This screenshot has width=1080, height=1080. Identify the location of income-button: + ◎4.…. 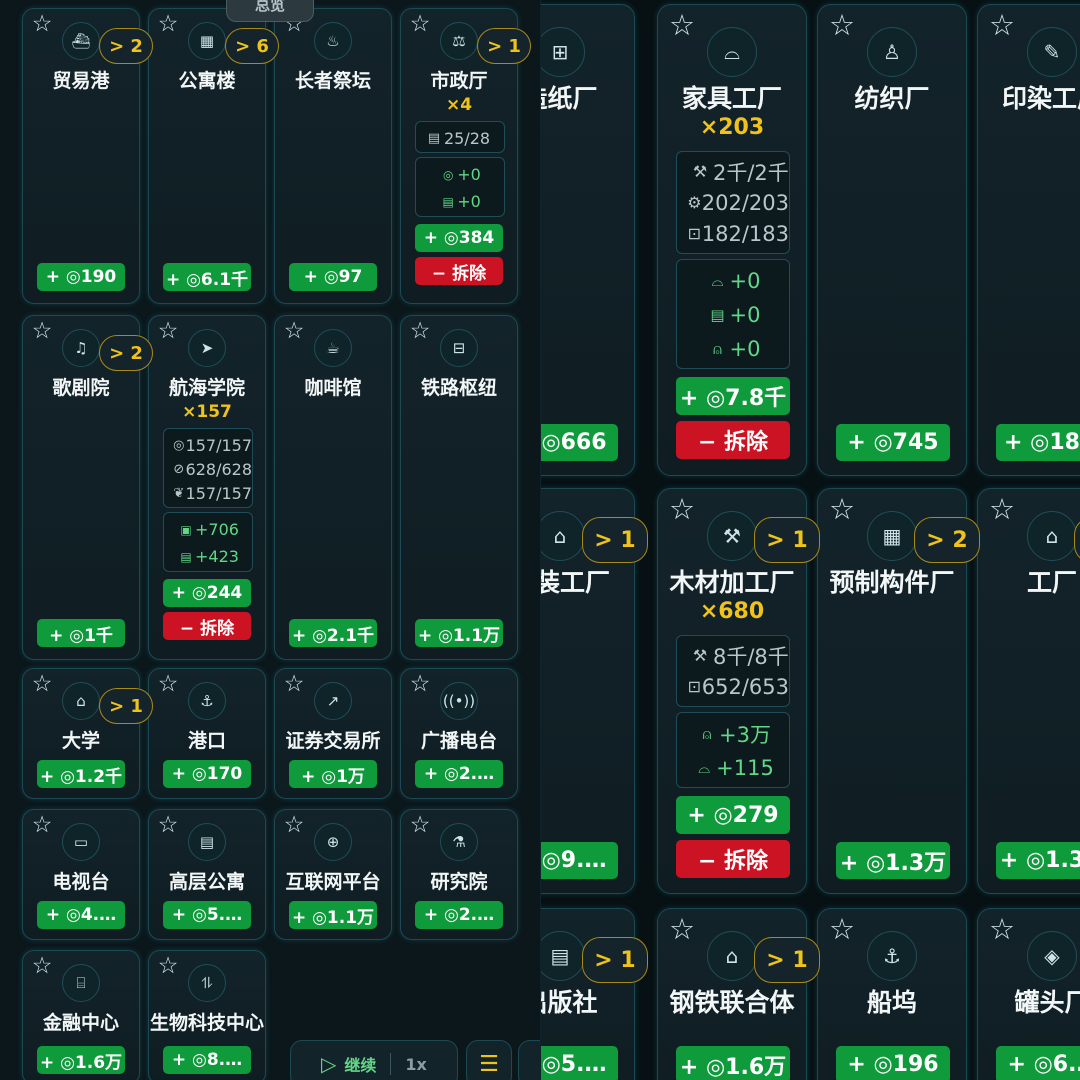
(81, 915).